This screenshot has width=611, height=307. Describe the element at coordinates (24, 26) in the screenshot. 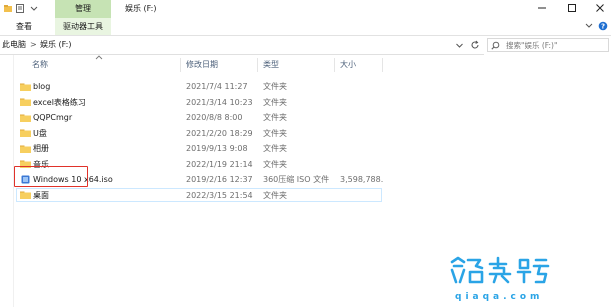

I see `tab-view: 查看` at that location.